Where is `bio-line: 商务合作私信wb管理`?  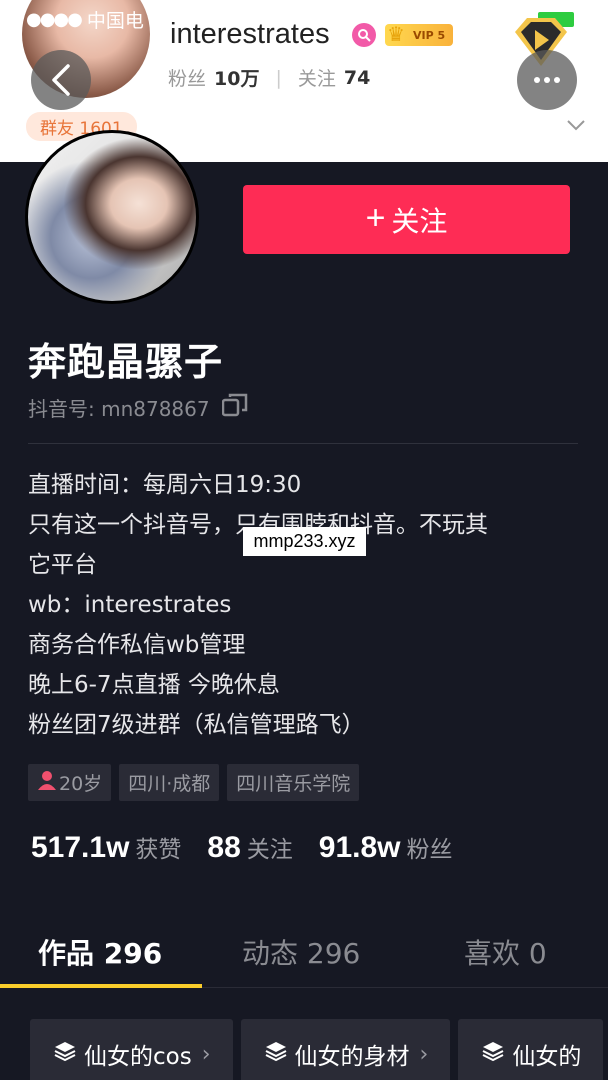
bio-line: 商务合作私信wb管理 is located at coordinates (137, 645).